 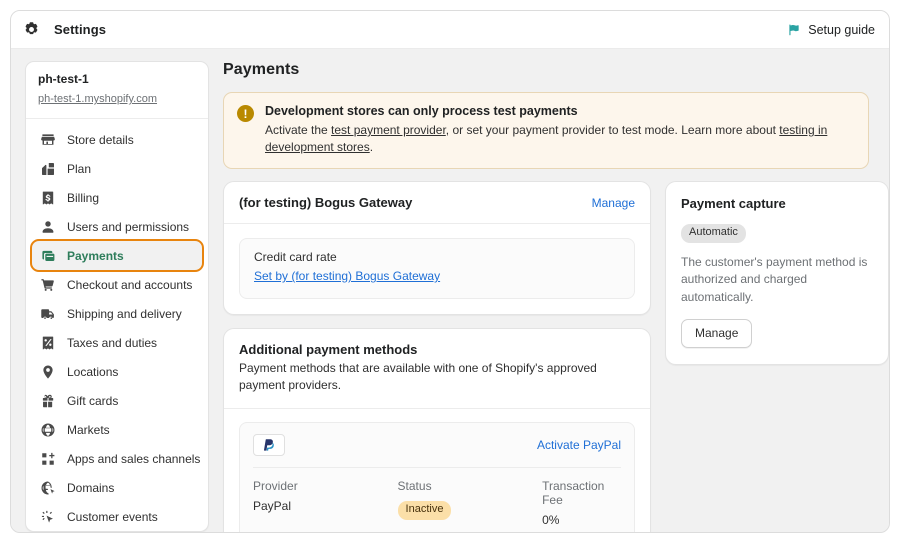 I want to click on sidebar-item-label: Apps and sales channels, so click(x=134, y=458).